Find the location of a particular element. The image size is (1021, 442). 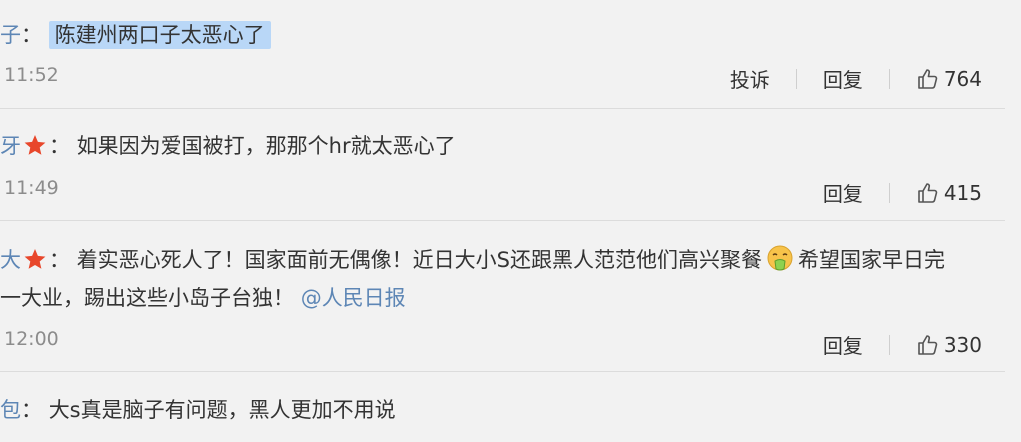

comment-1-line: 子： 陈建州两口子太恶心了 is located at coordinates (135, 35).